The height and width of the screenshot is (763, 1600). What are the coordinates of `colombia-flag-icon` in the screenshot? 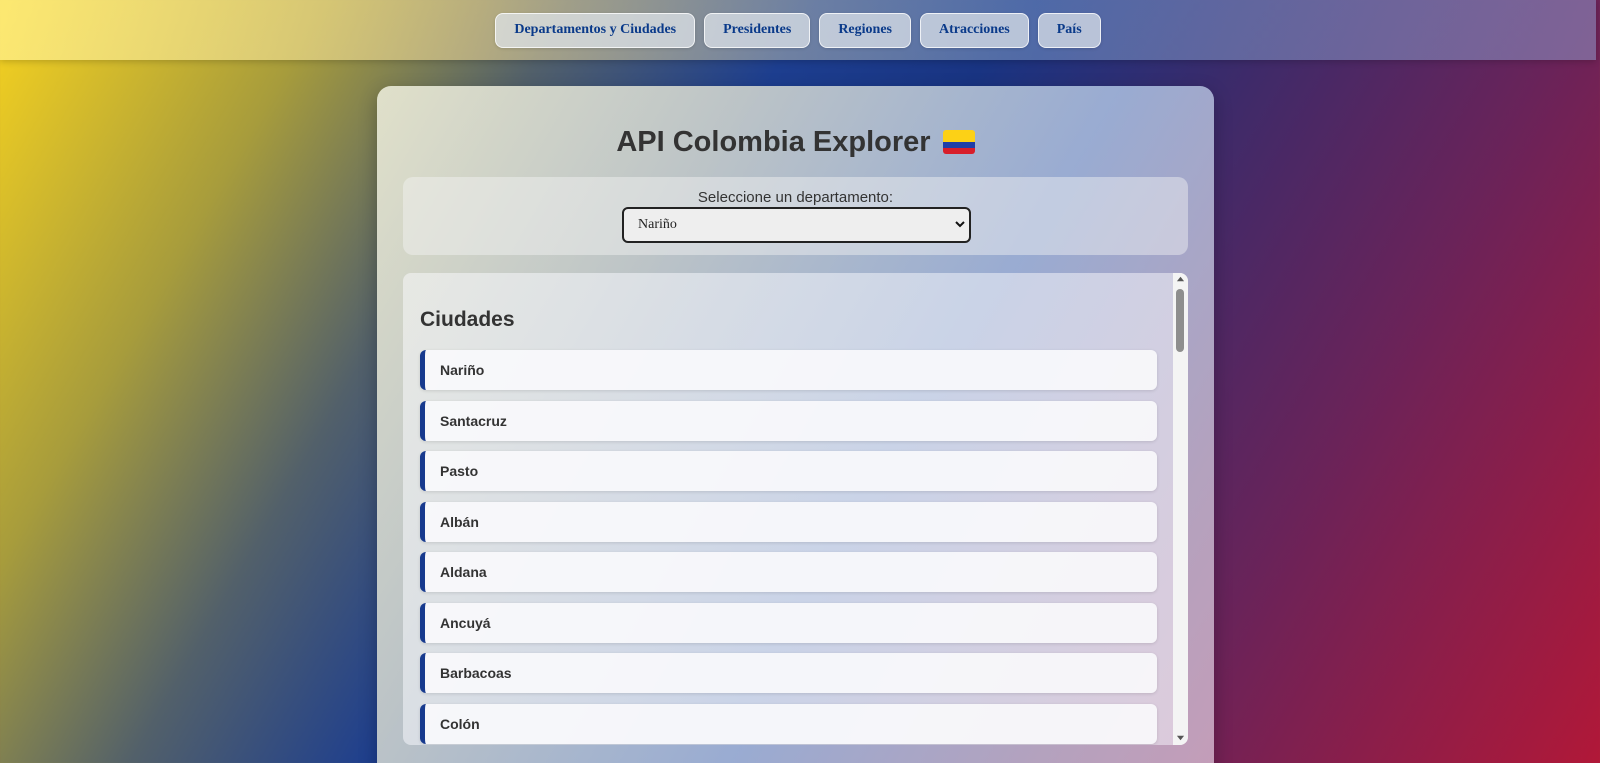 It's located at (958, 142).